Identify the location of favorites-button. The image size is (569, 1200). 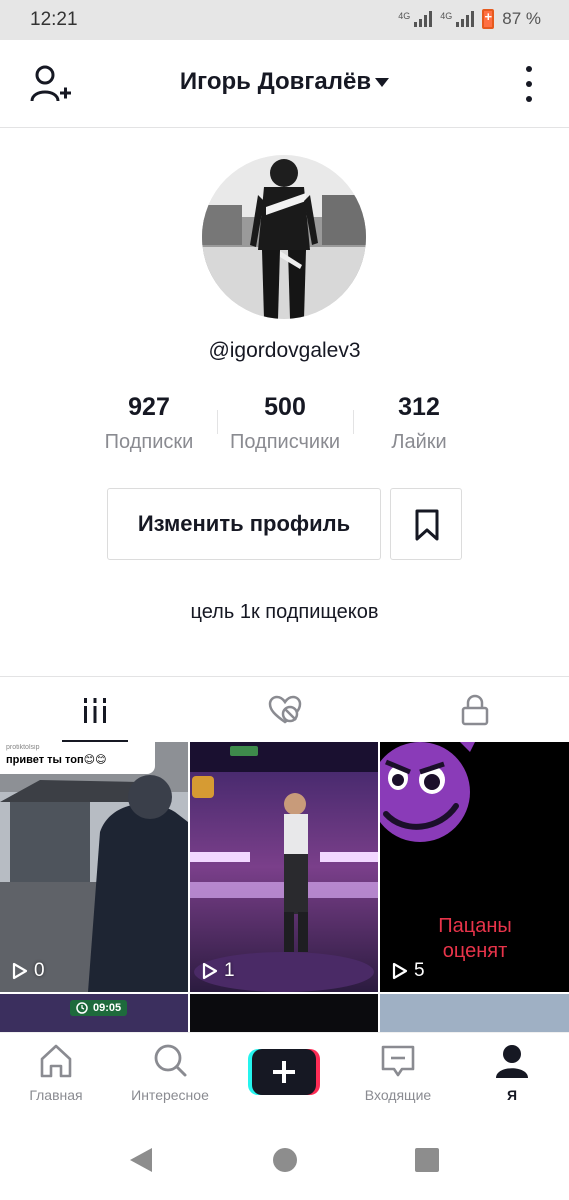
(426, 524).